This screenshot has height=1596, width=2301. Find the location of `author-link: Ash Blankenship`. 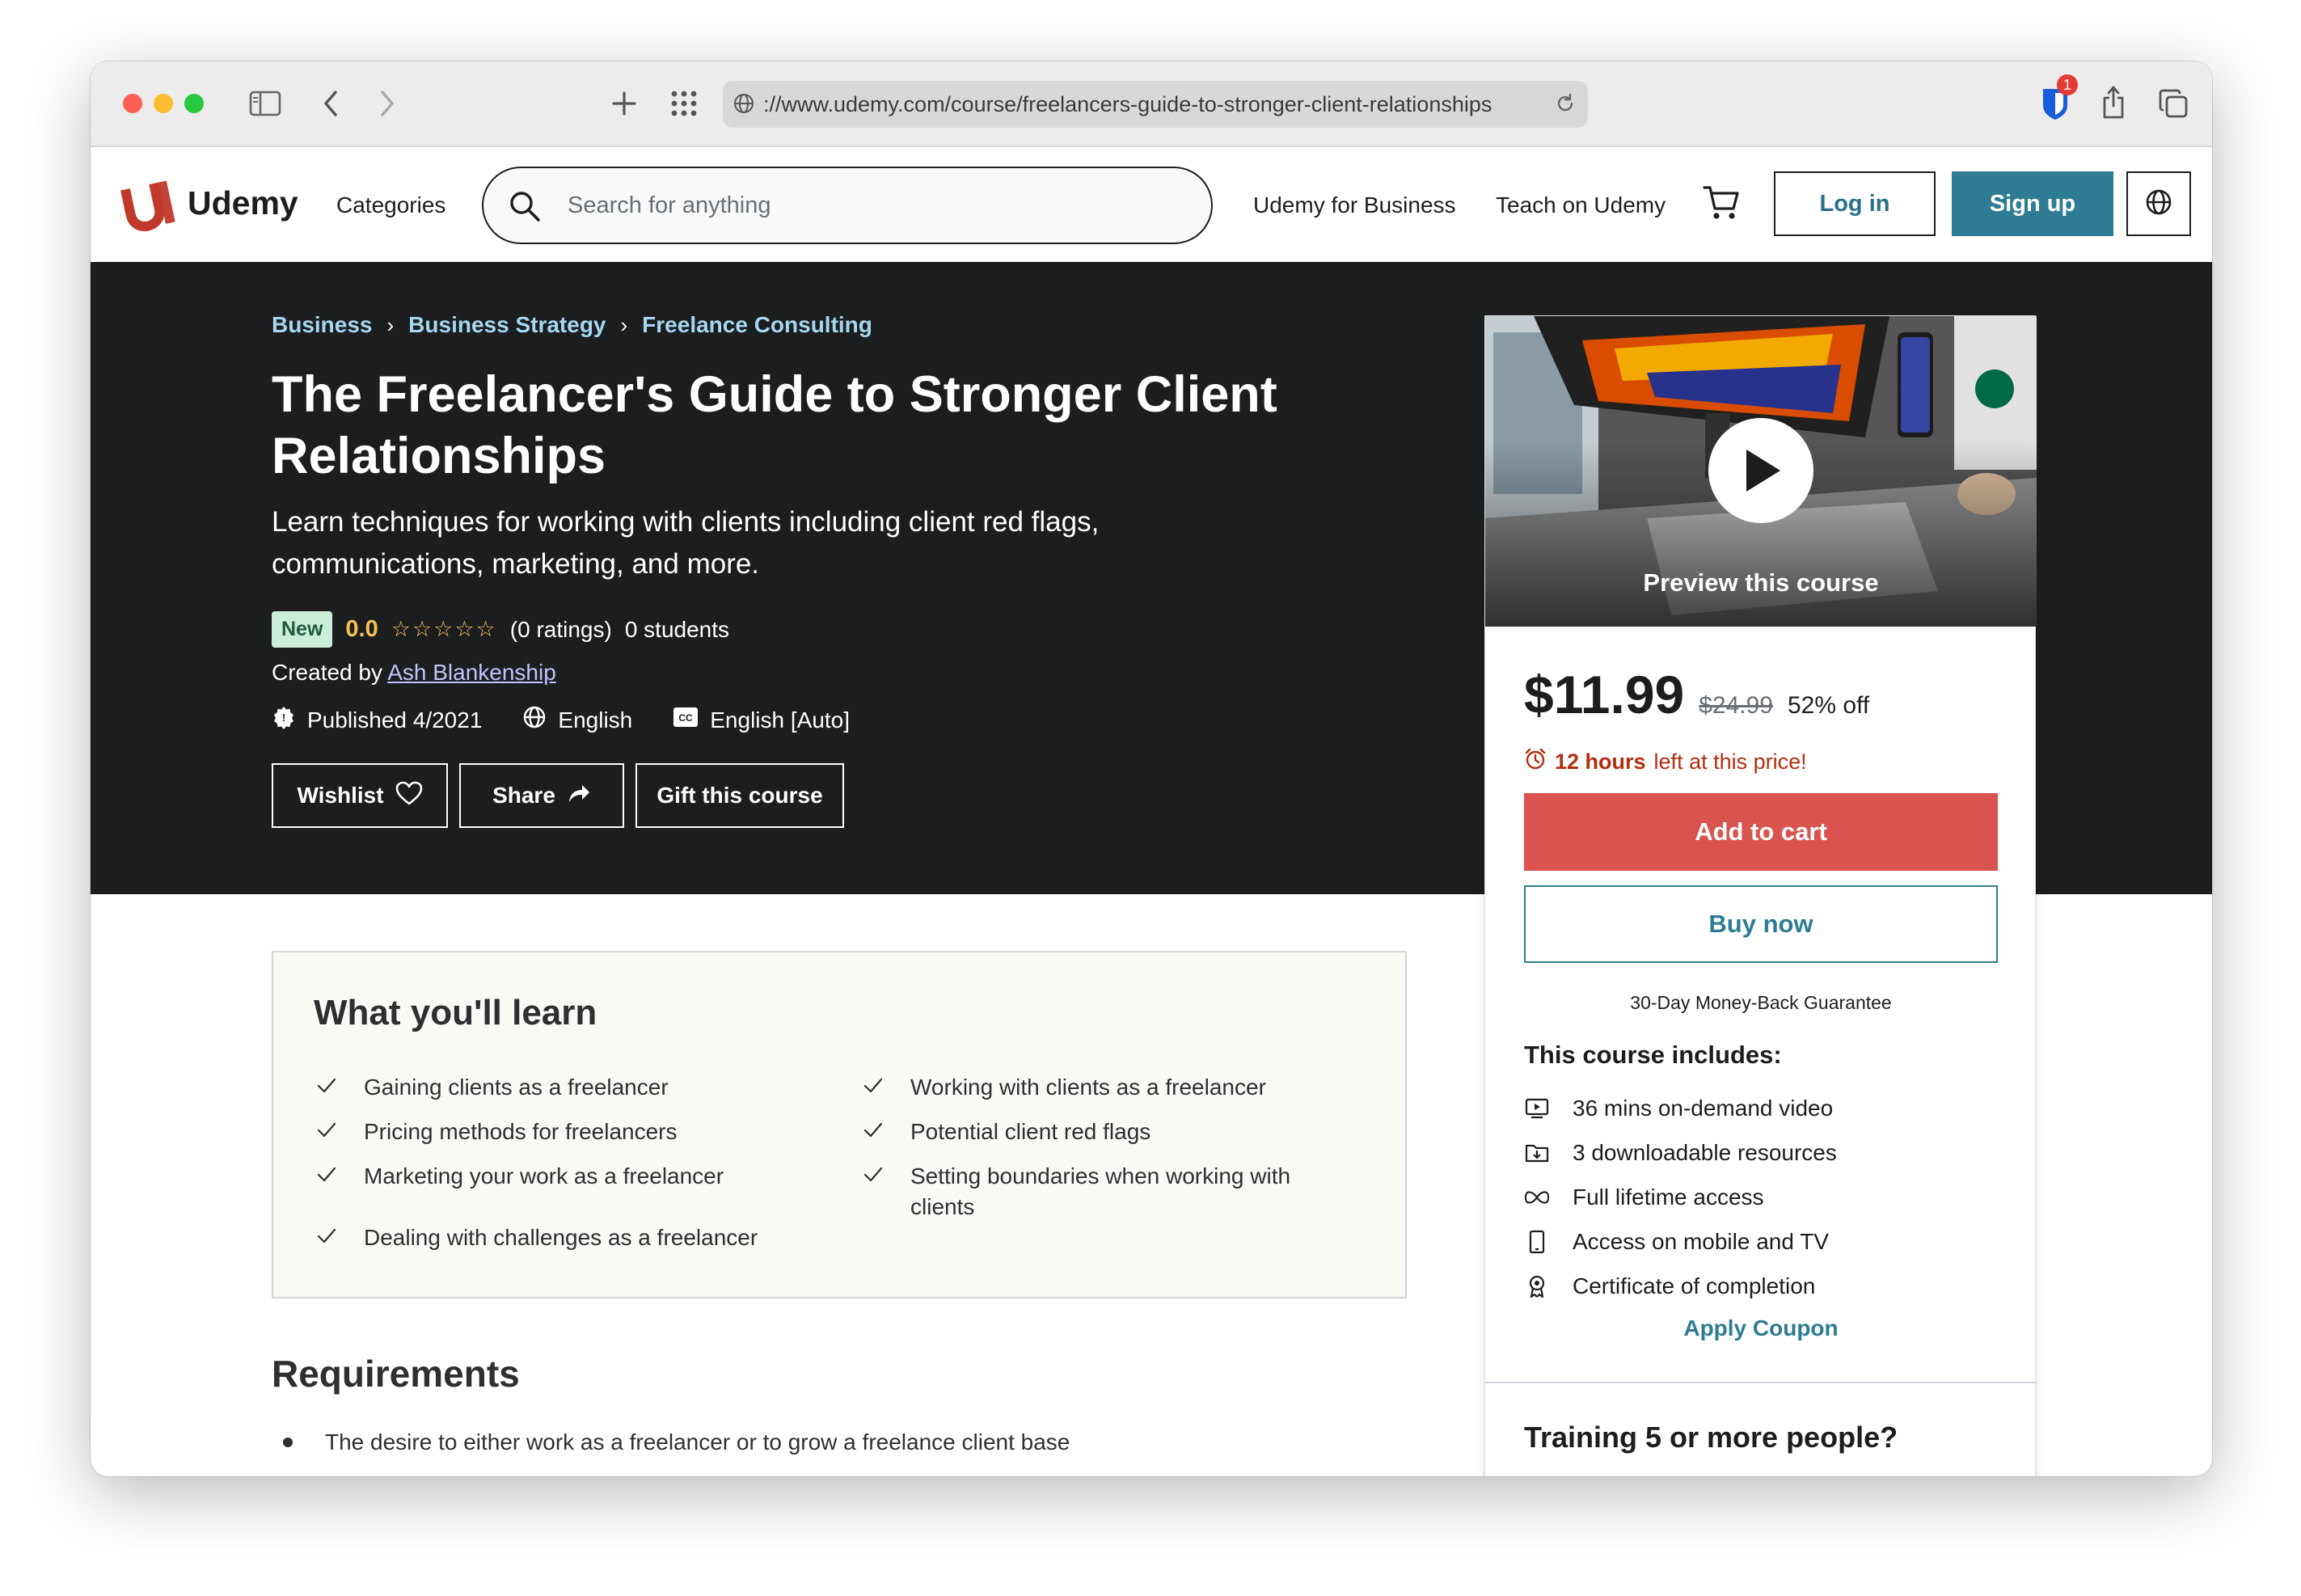

author-link: Ash Blankenship is located at coordinates (472, 672).